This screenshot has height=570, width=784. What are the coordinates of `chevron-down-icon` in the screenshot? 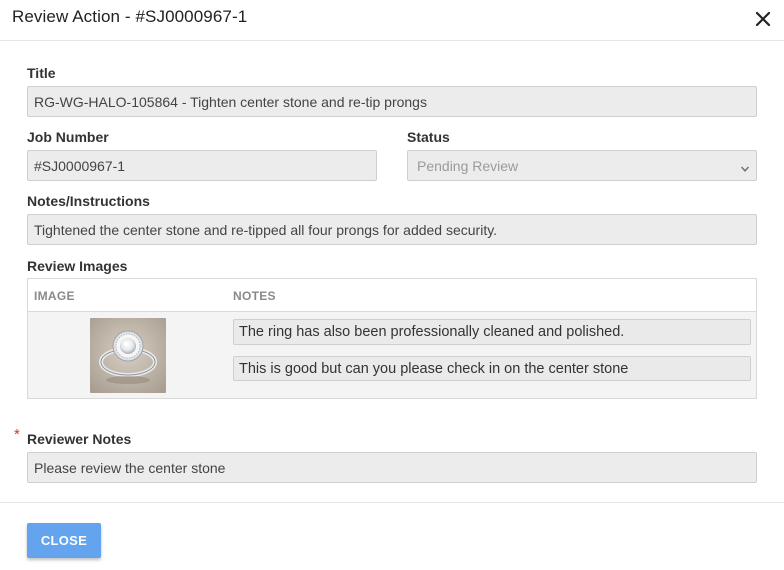 It's located at (745, 169).